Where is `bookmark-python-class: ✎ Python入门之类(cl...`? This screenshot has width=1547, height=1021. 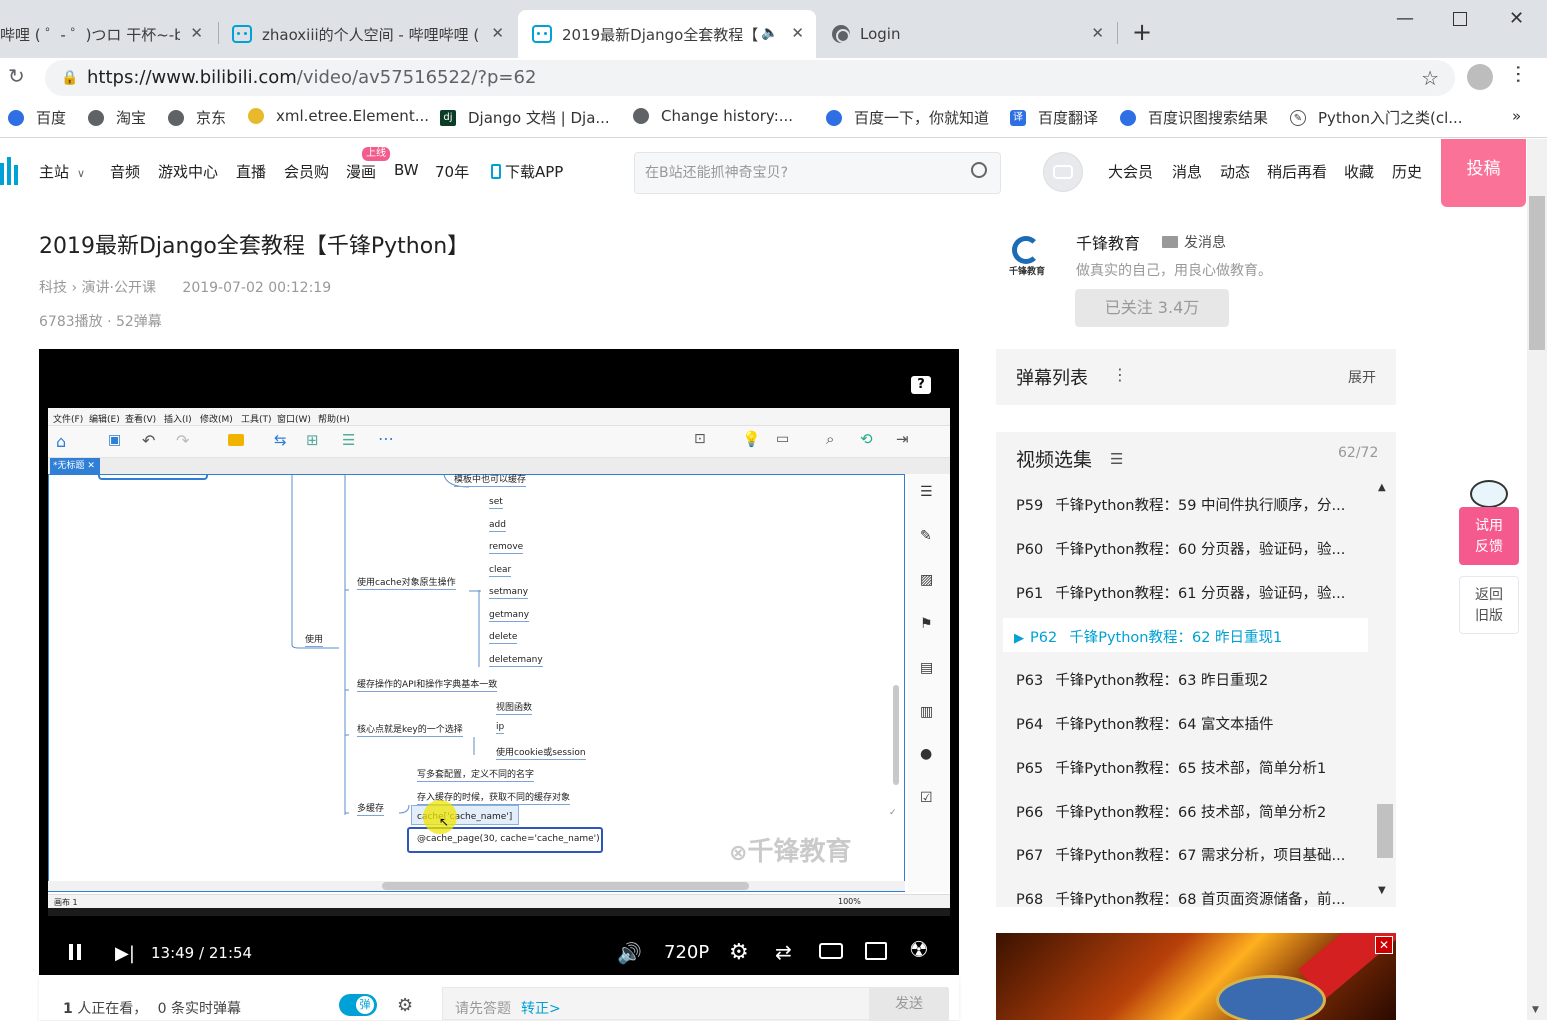
bookmark-python-class: ✎ Python入门之类(cl... is located at coordinates (1376, 117).